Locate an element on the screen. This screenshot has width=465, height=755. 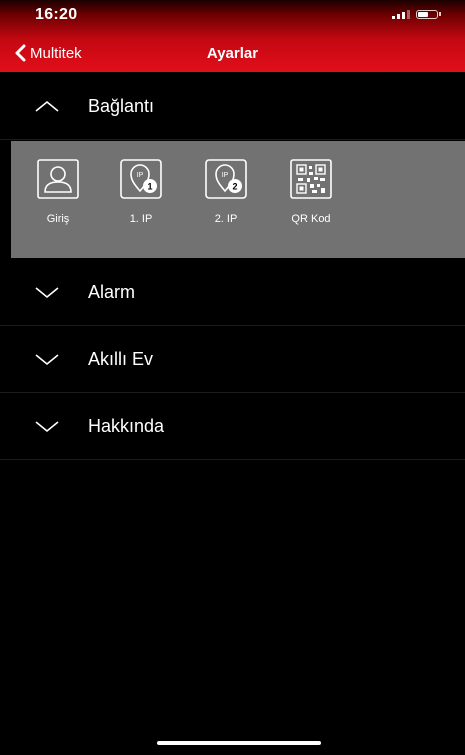
chevron-up-icon is located at coordinates (47, 106).